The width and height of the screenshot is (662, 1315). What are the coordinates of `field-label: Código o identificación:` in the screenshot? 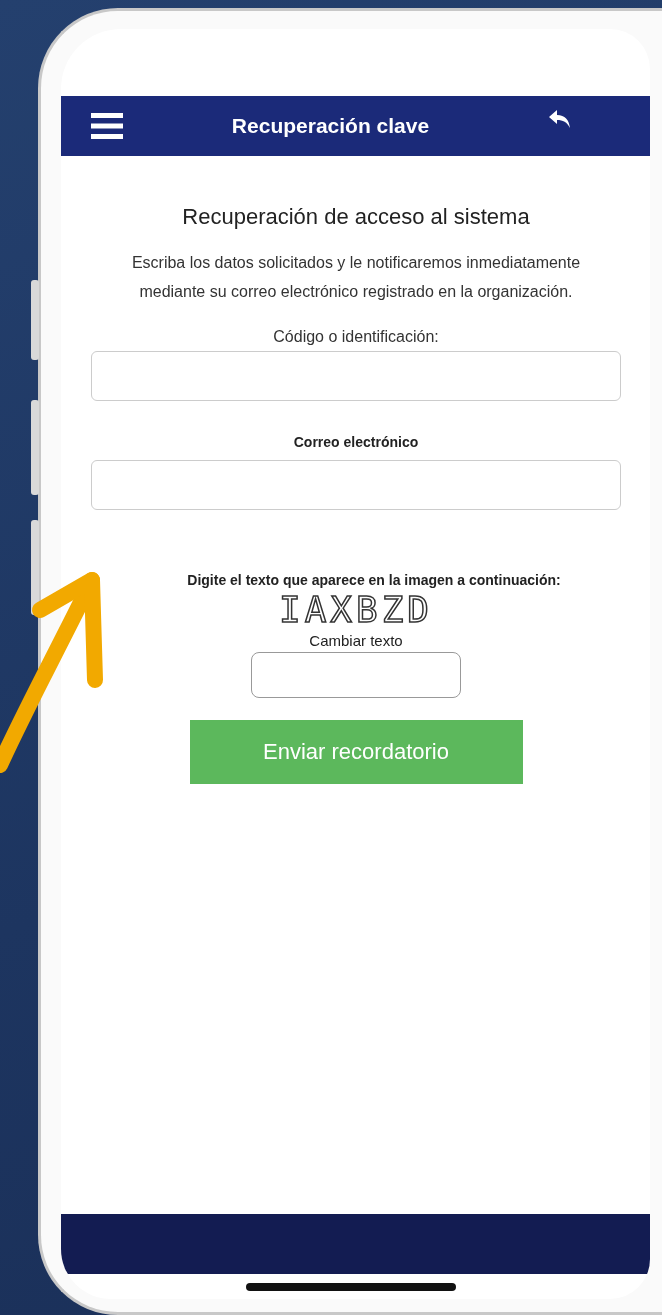 It's located at (356, 337).